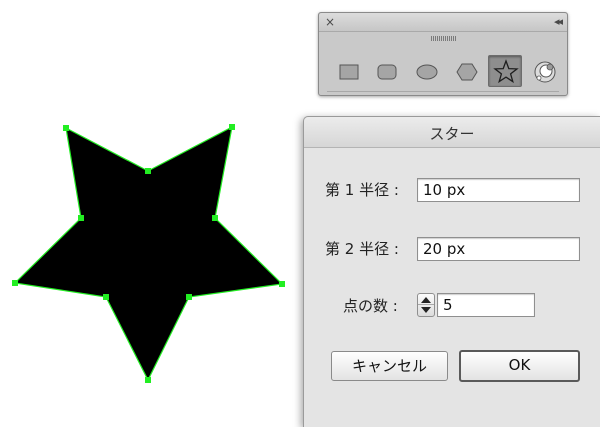  What do you see at coordinates (426, 300) in the screenshot?
I see `stepper-up-icon` at bounding box center [426, 300].